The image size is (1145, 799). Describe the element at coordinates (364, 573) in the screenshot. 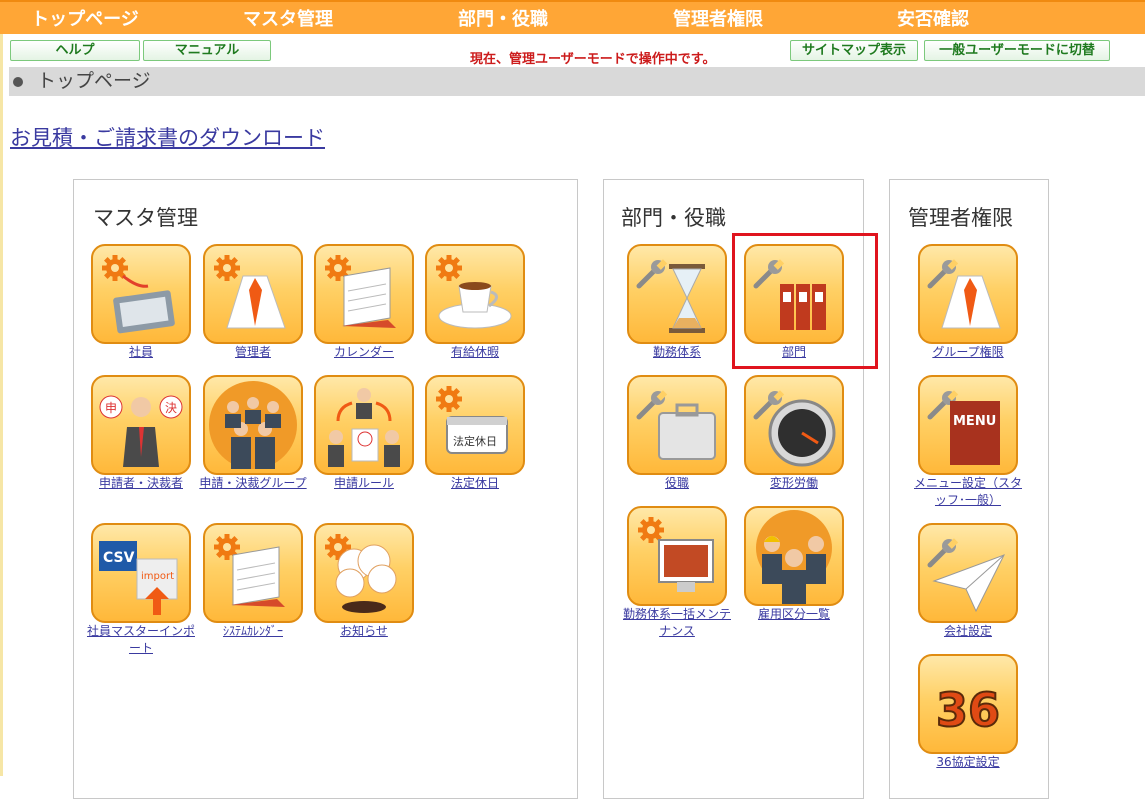

I see `notice-cloud-icon` at that location.